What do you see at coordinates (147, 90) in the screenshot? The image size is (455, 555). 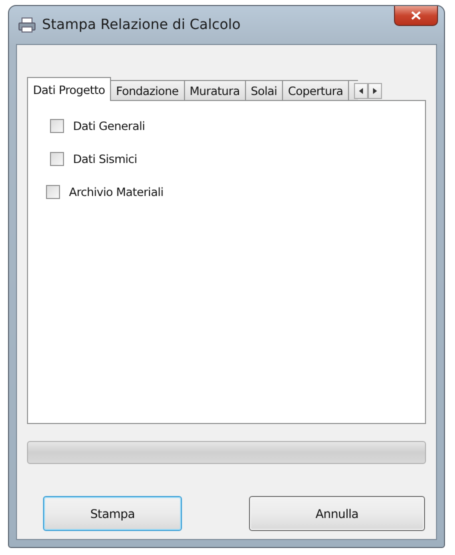 I see `tab: Fondazione` at bounding box center [147, 90].